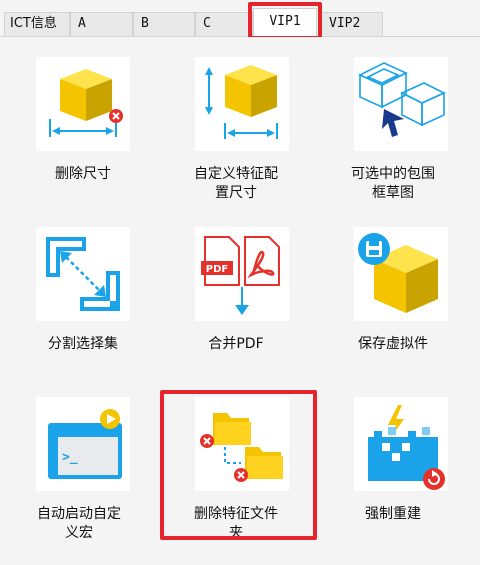  I want to click on highlight-box-delete-feature-folder, so click(238, 465).